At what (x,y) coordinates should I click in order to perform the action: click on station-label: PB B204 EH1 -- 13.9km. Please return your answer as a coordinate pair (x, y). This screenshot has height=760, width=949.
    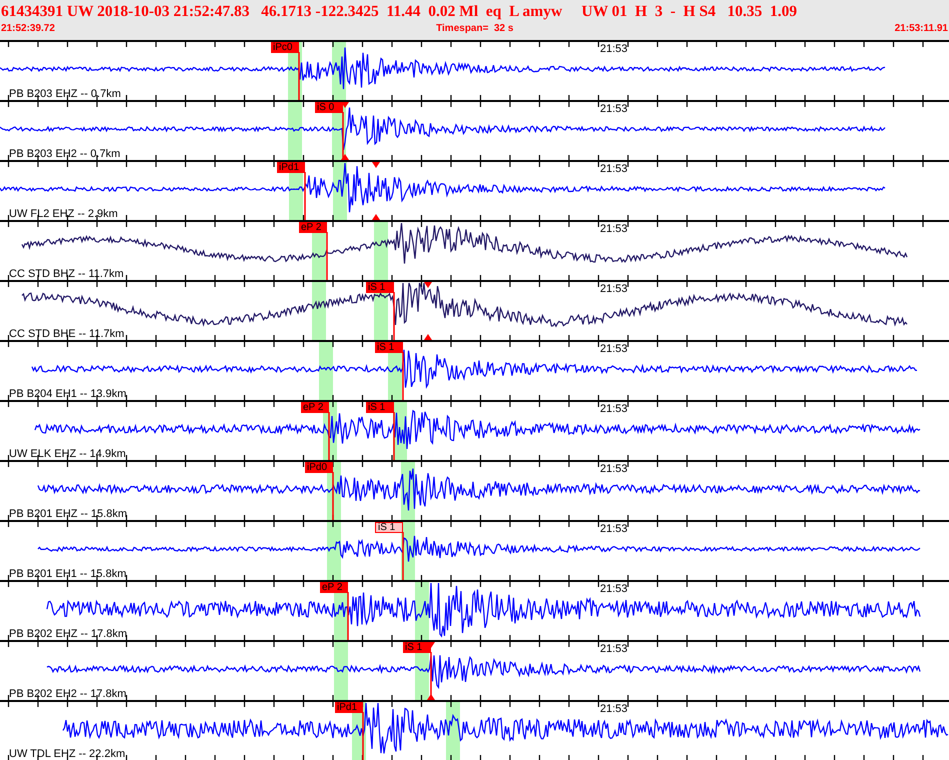
    Looking at the image, I should click on (67, 394).